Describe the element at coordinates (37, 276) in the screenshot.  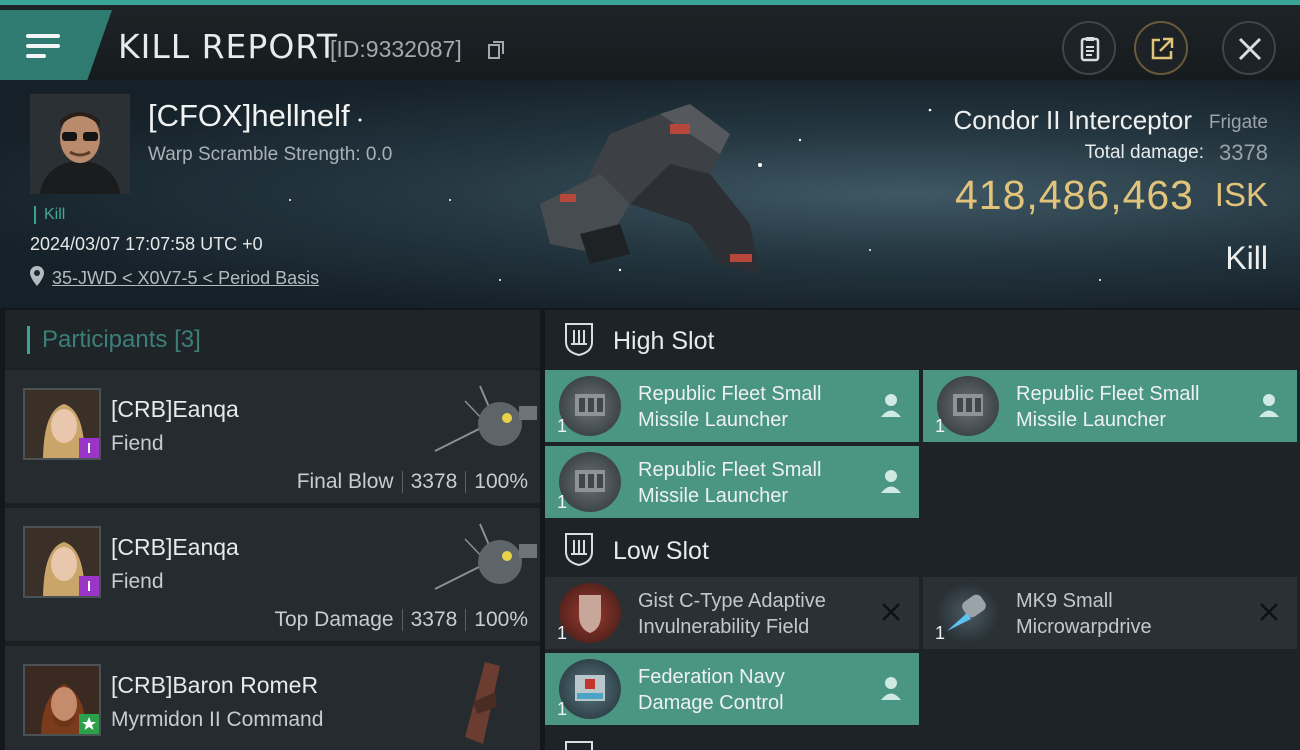
I see `location-pin-icon` at that location.